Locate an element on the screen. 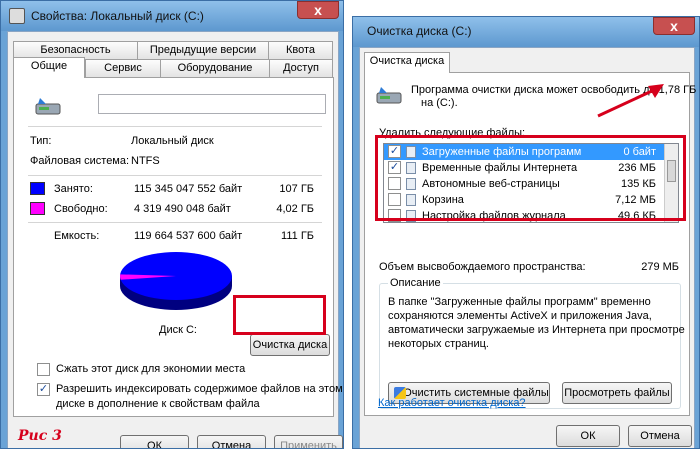  free-color-swatch is located at coordinates (37, 208).